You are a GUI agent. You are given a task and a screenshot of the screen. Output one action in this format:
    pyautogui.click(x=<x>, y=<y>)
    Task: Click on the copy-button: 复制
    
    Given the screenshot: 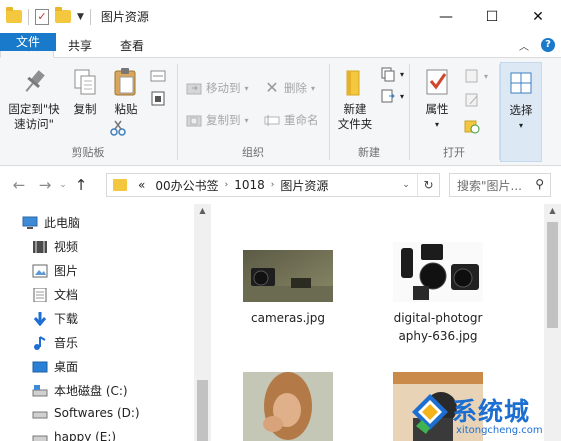 What is the action you would take?
    pyautogui.click(x=85, y=91)
    